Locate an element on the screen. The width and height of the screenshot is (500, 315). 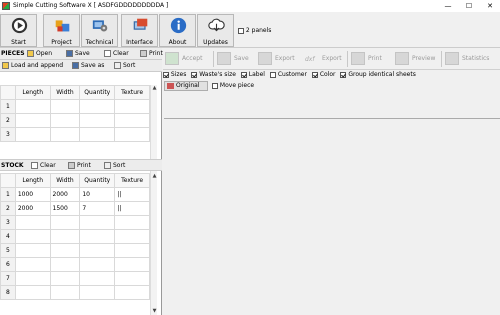
project-button: Project is located at coordinates (61, 30).